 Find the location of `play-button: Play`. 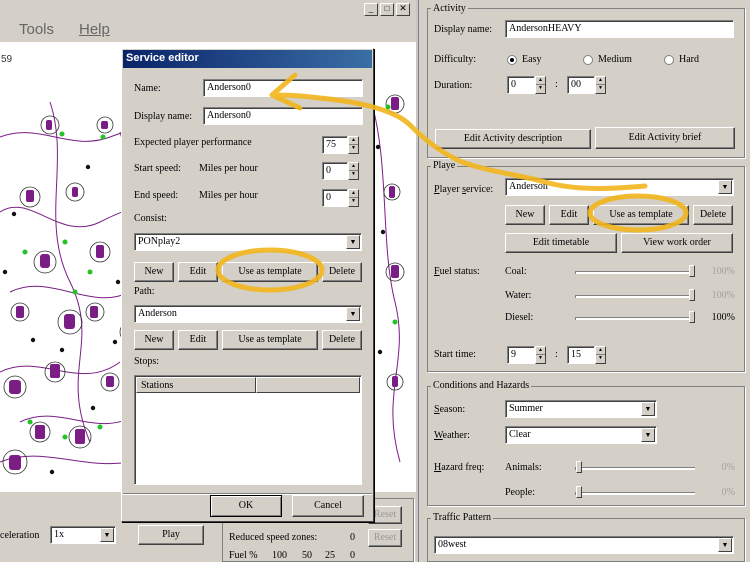

play-button: Play is located at coordinates (171, 535).